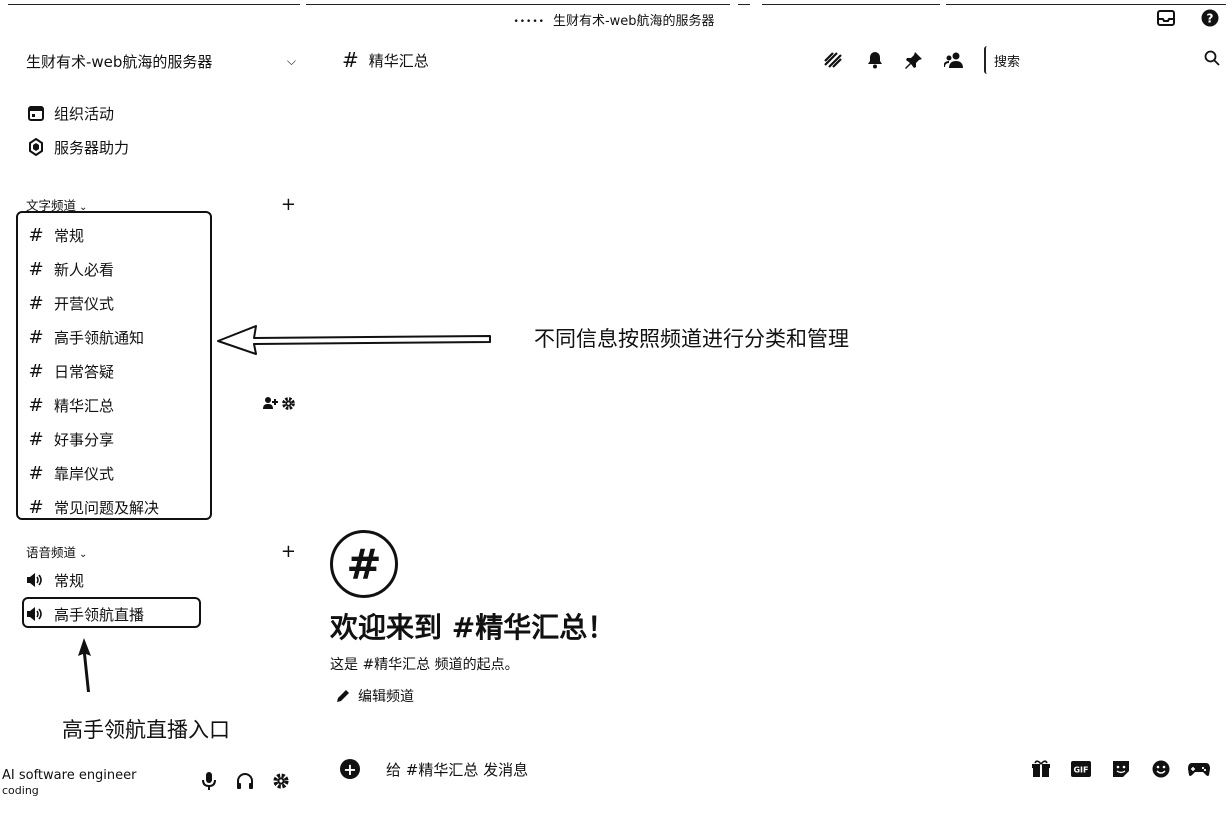 Image resolution: width=1228 pixels, height=815 pixels. What do you see at coordinates (954, 60) in the screenshot?
I see `members-icon` at bounding box center [954, 60].